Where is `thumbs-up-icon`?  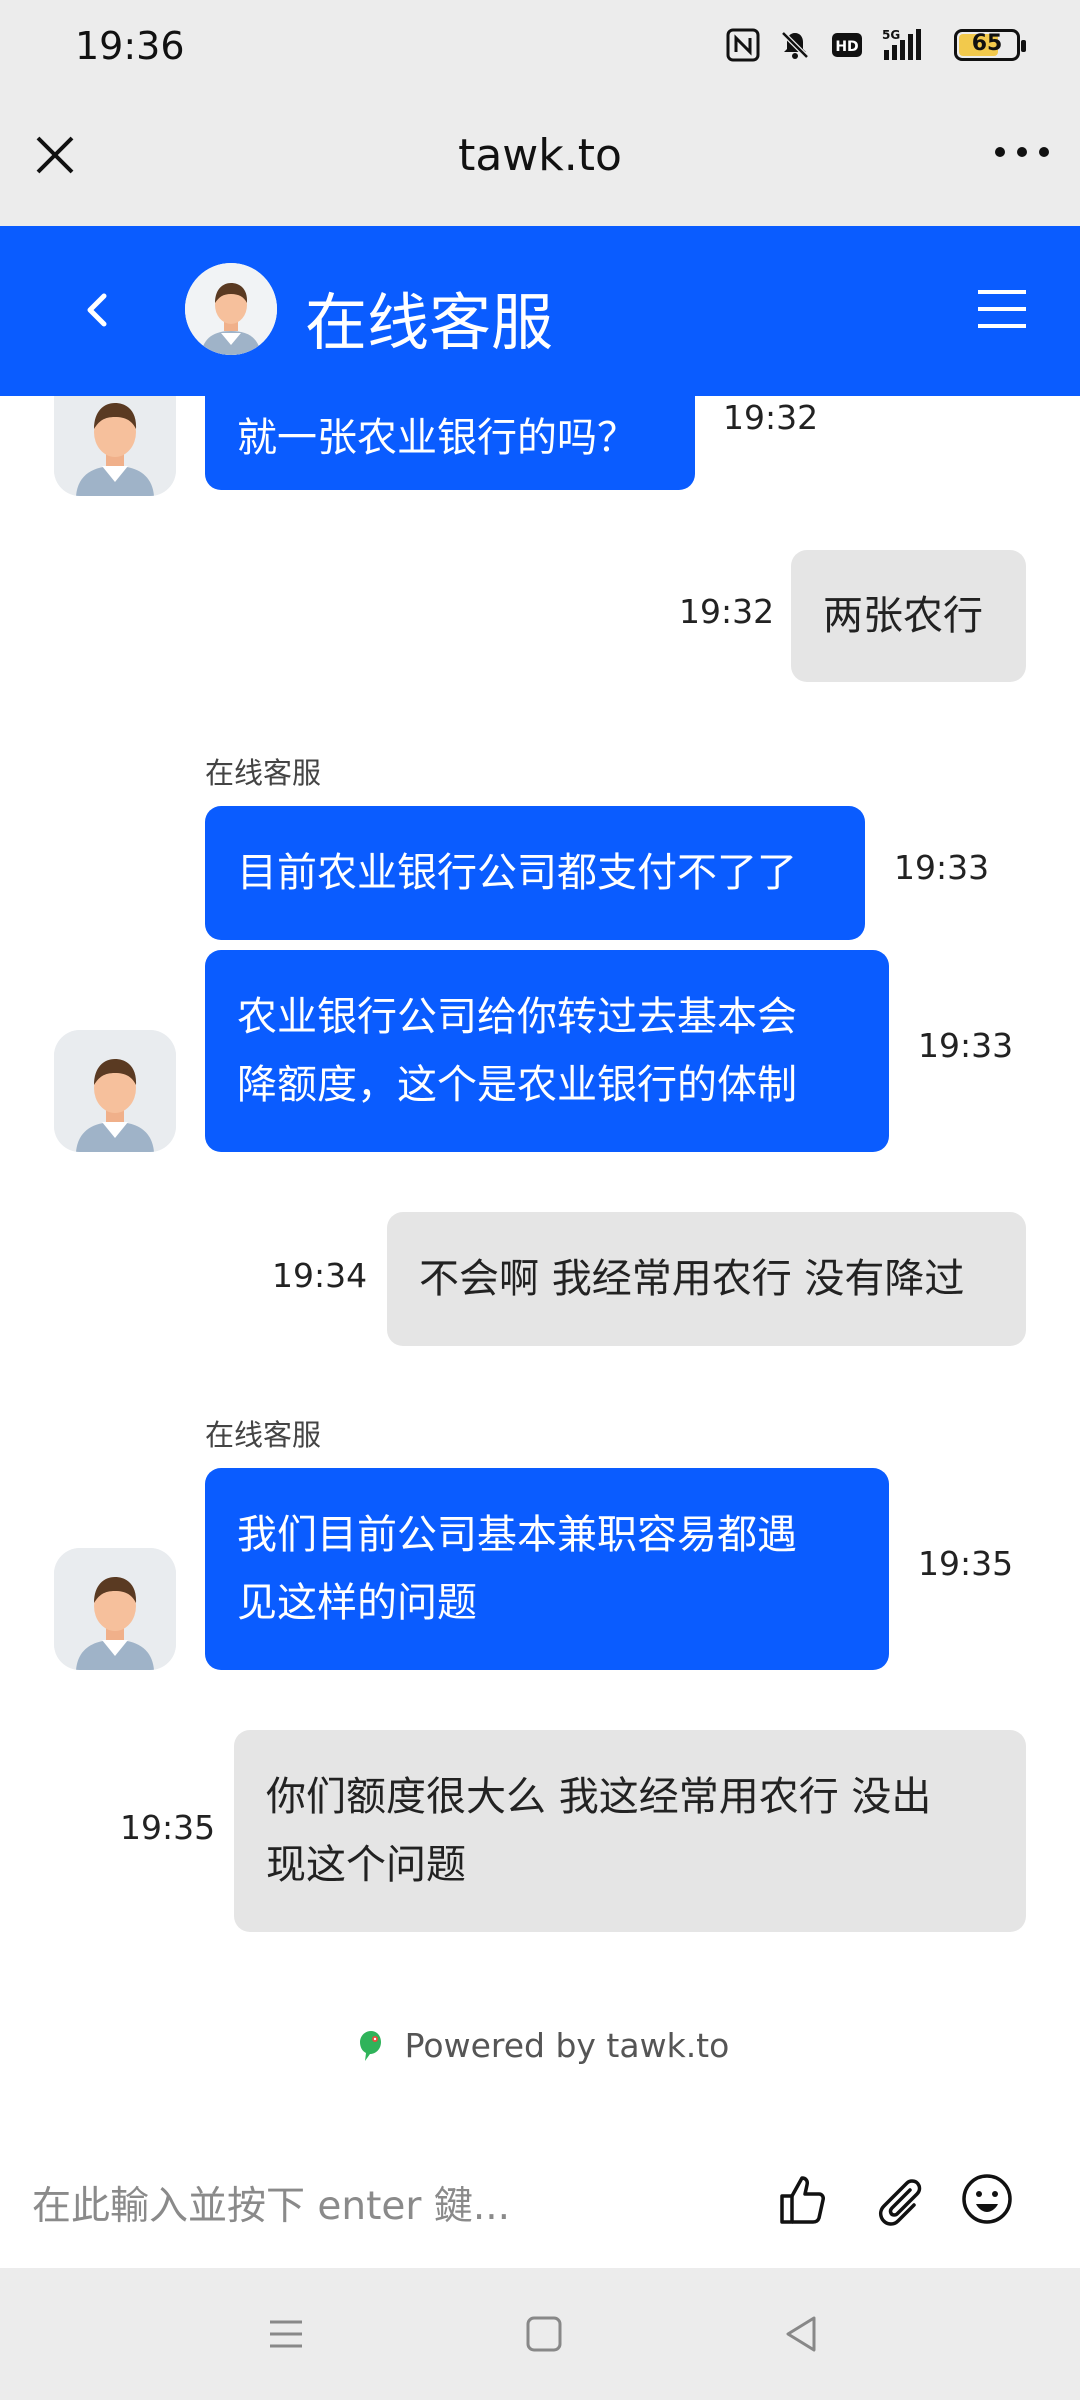 thumbs-up-icon is located at coordinates (803, 2199).